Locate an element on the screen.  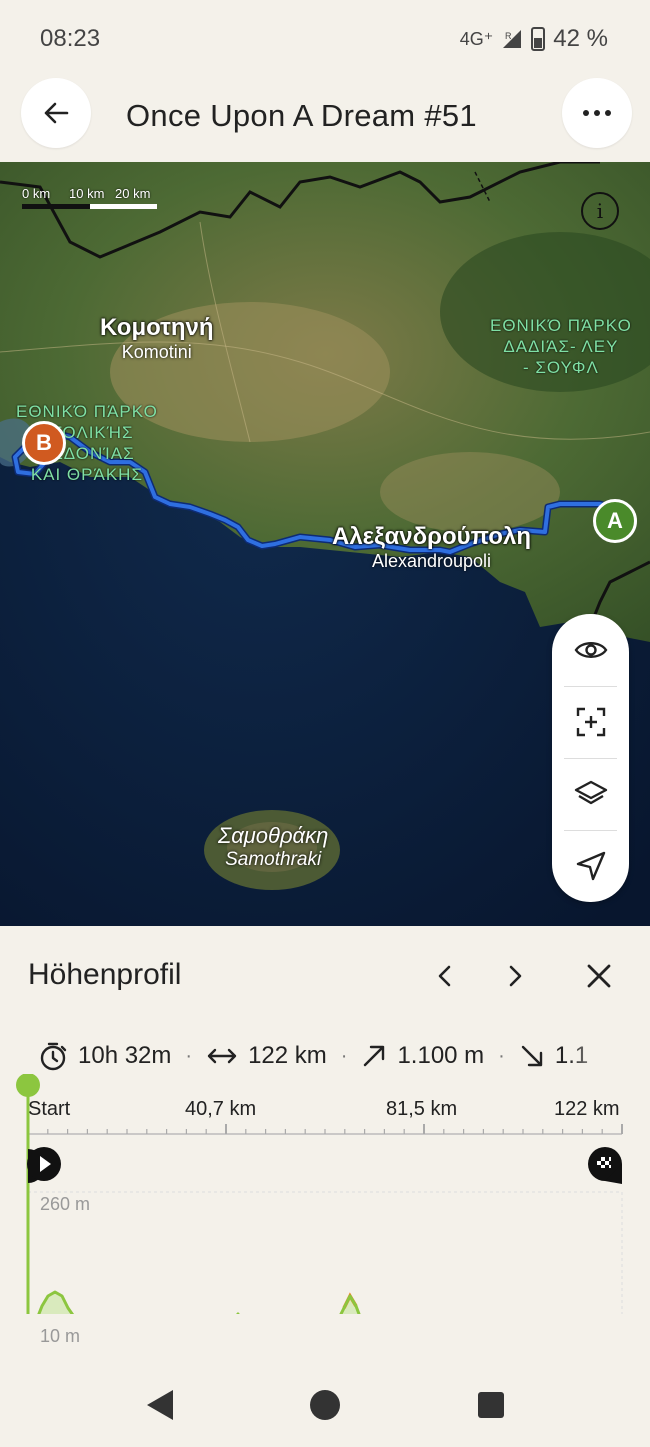
park-west-line: ΚΑΙ ΘΡΆΚΗΣ is located at coordinates (86, 474).